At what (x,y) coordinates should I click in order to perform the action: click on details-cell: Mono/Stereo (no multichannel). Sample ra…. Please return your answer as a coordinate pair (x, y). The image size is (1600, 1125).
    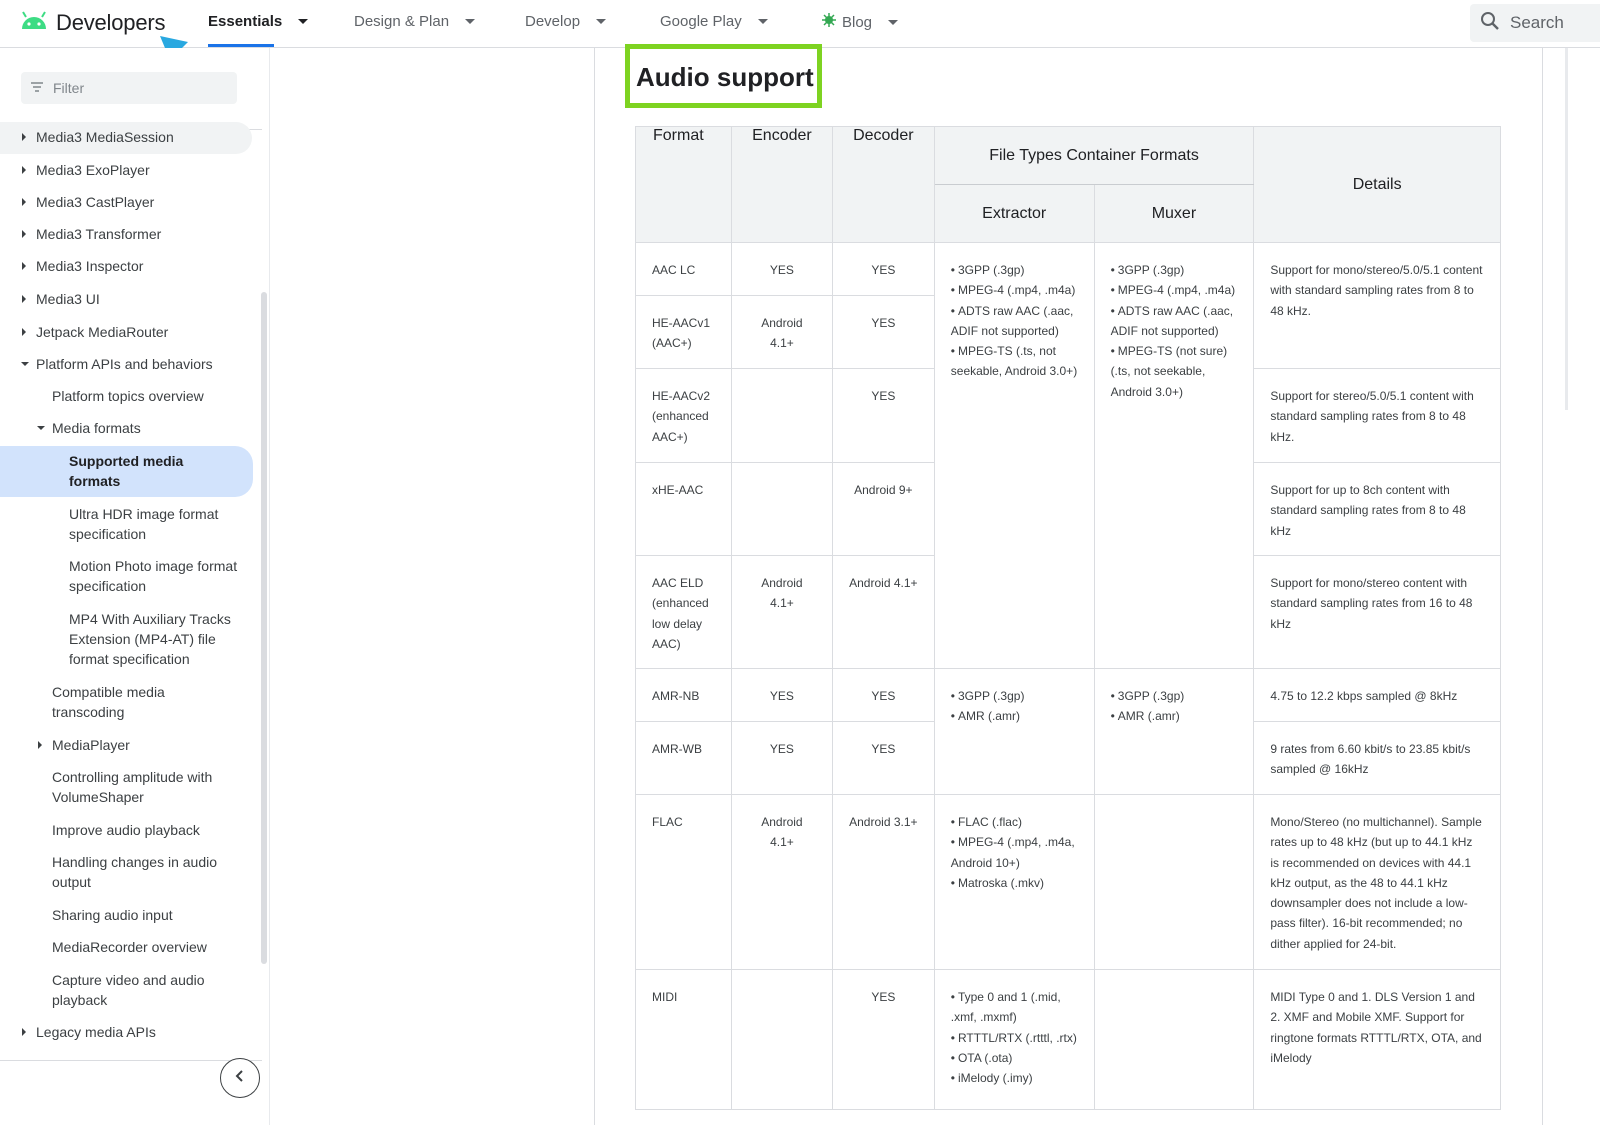
    Looking at the image, I should click on (1377, 882).